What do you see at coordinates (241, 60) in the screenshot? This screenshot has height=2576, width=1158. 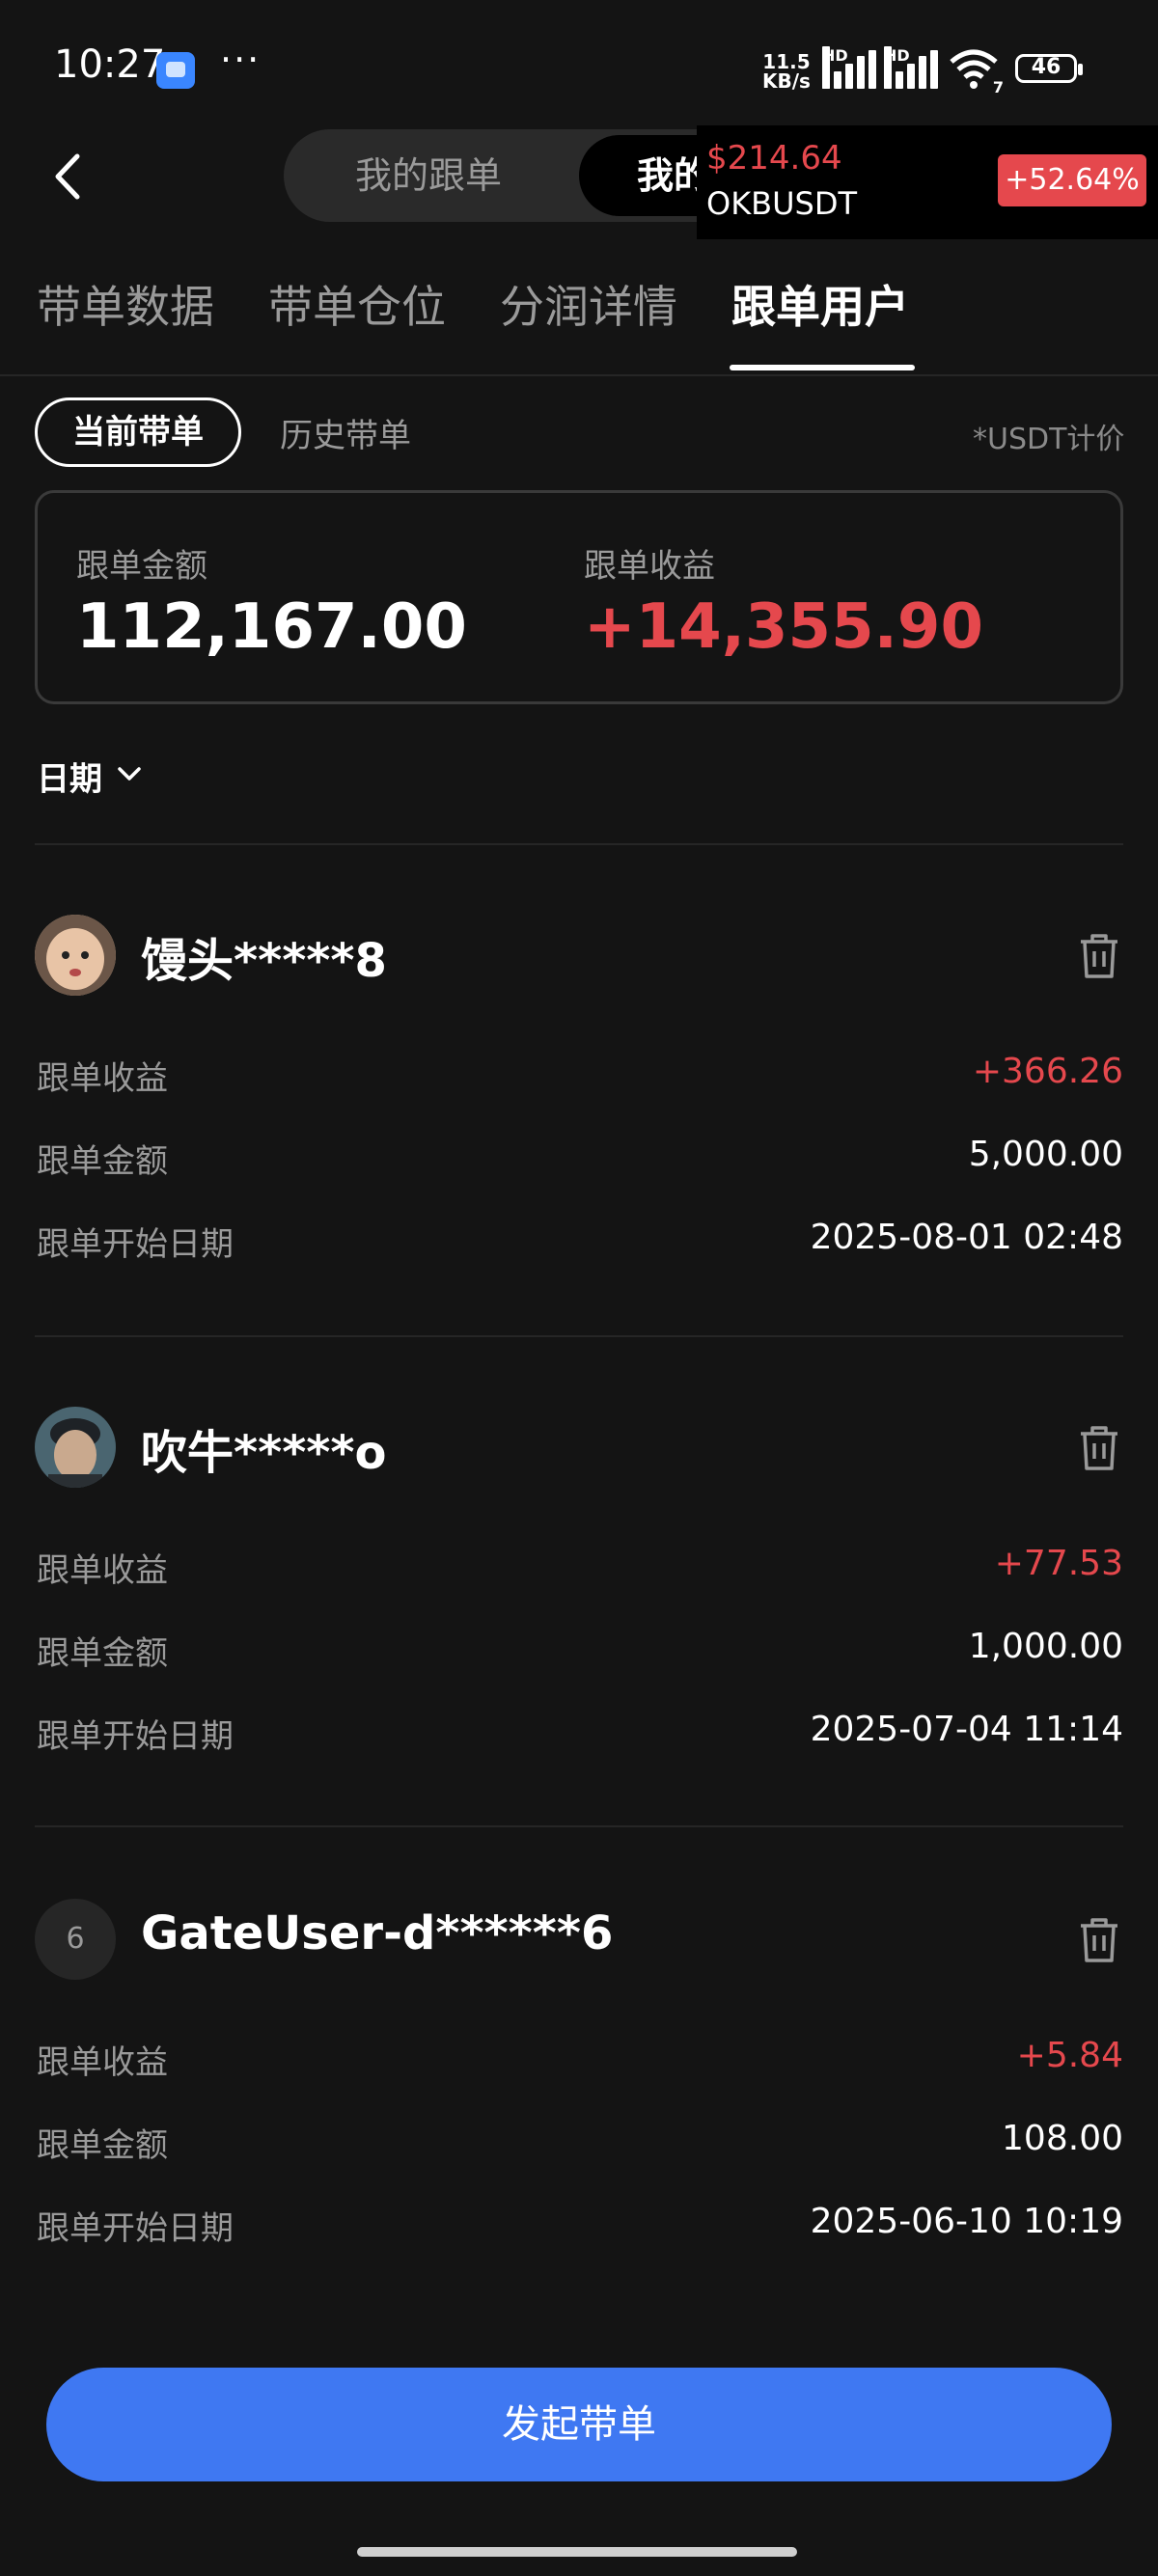 I see `more-notifications-icon: ···` at bounding box center [241, 60].